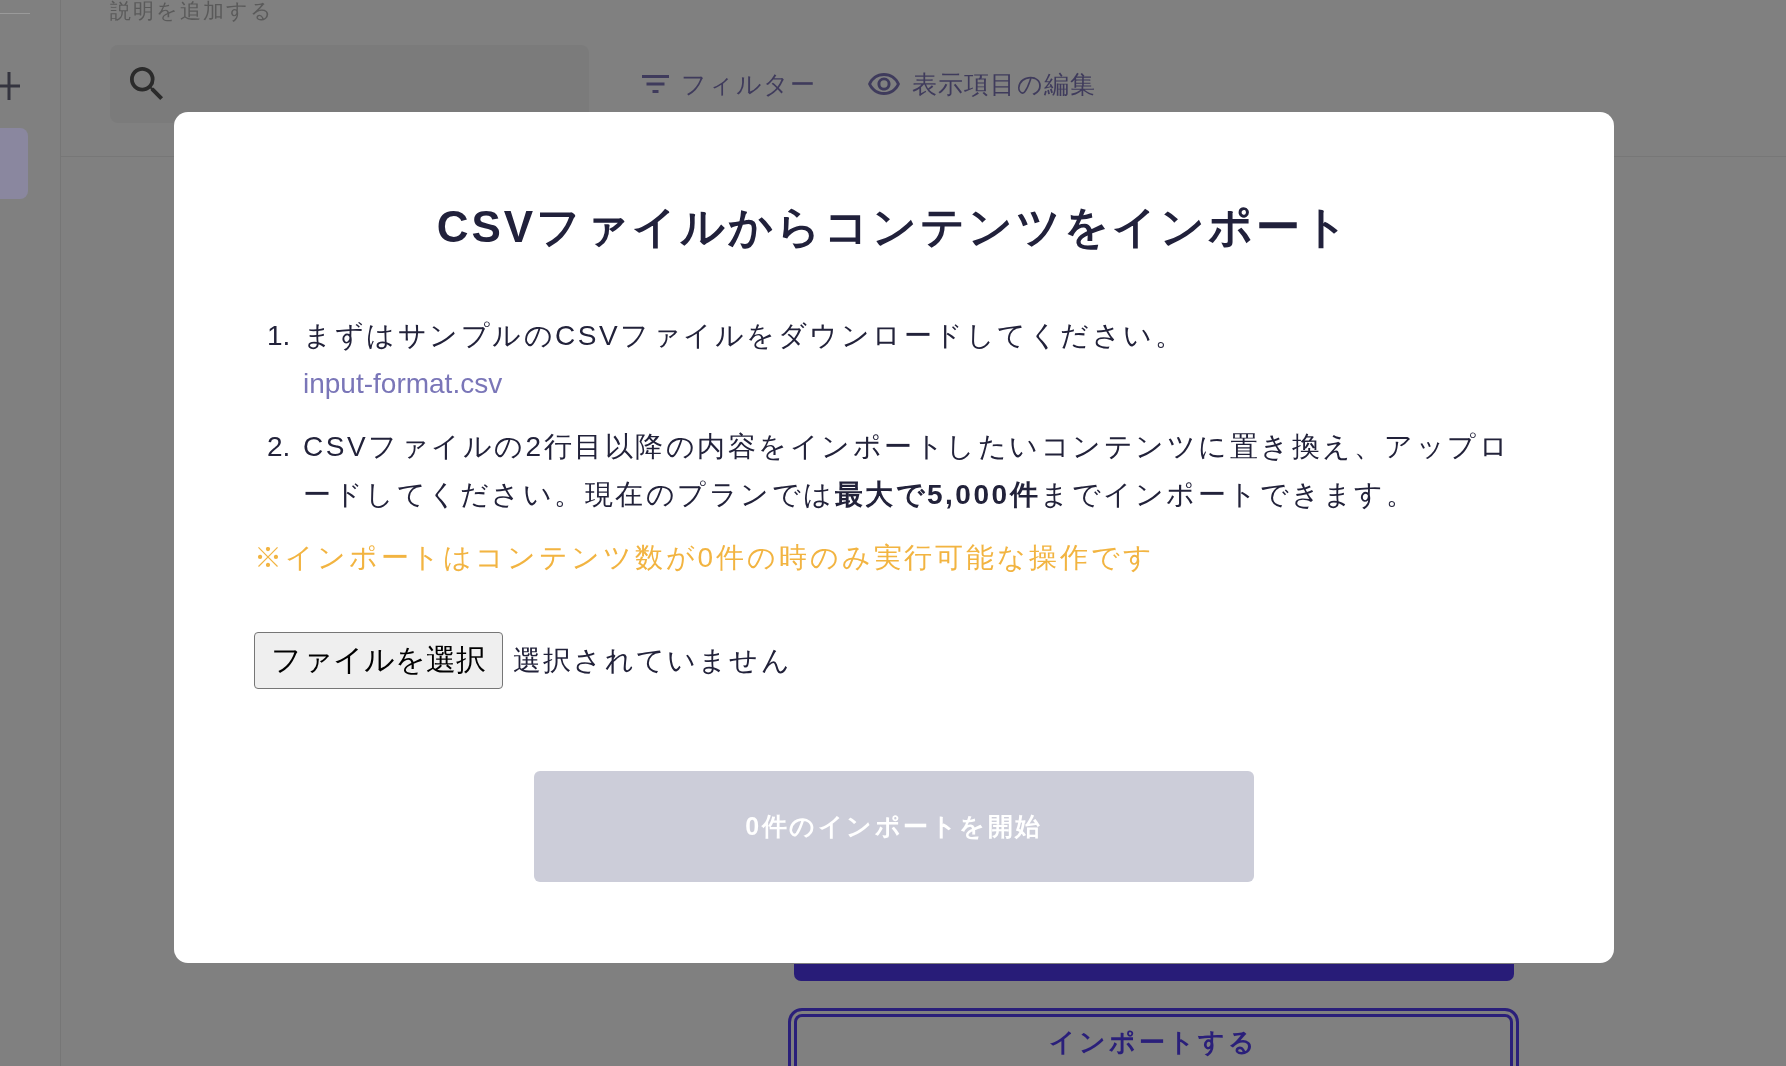 The image size is (1786, 1066). I want to click on import-button: インポートする, so click(1153, 1037).